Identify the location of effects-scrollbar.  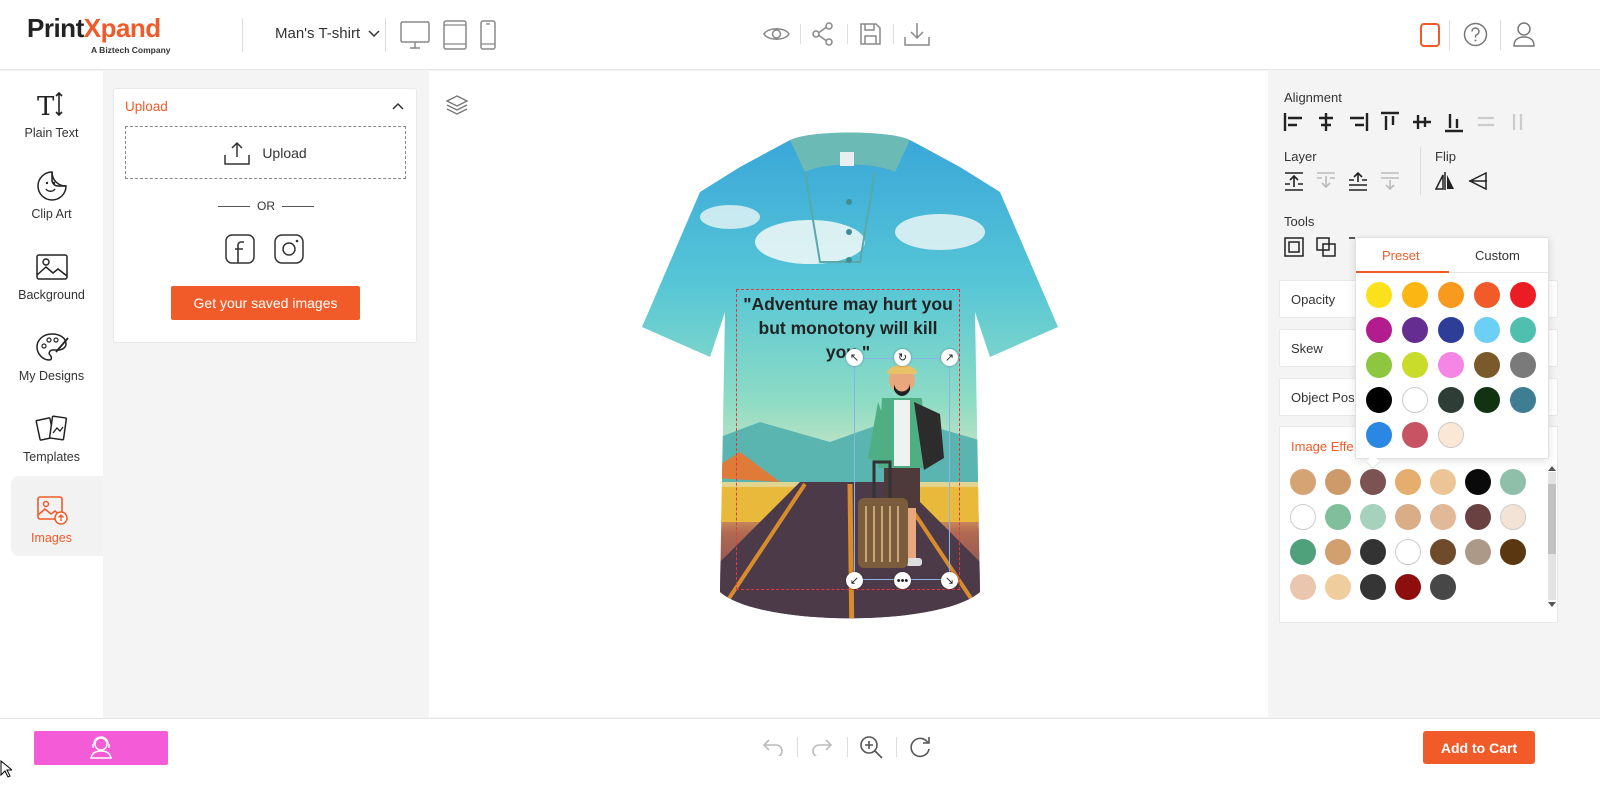
(1552, 536).